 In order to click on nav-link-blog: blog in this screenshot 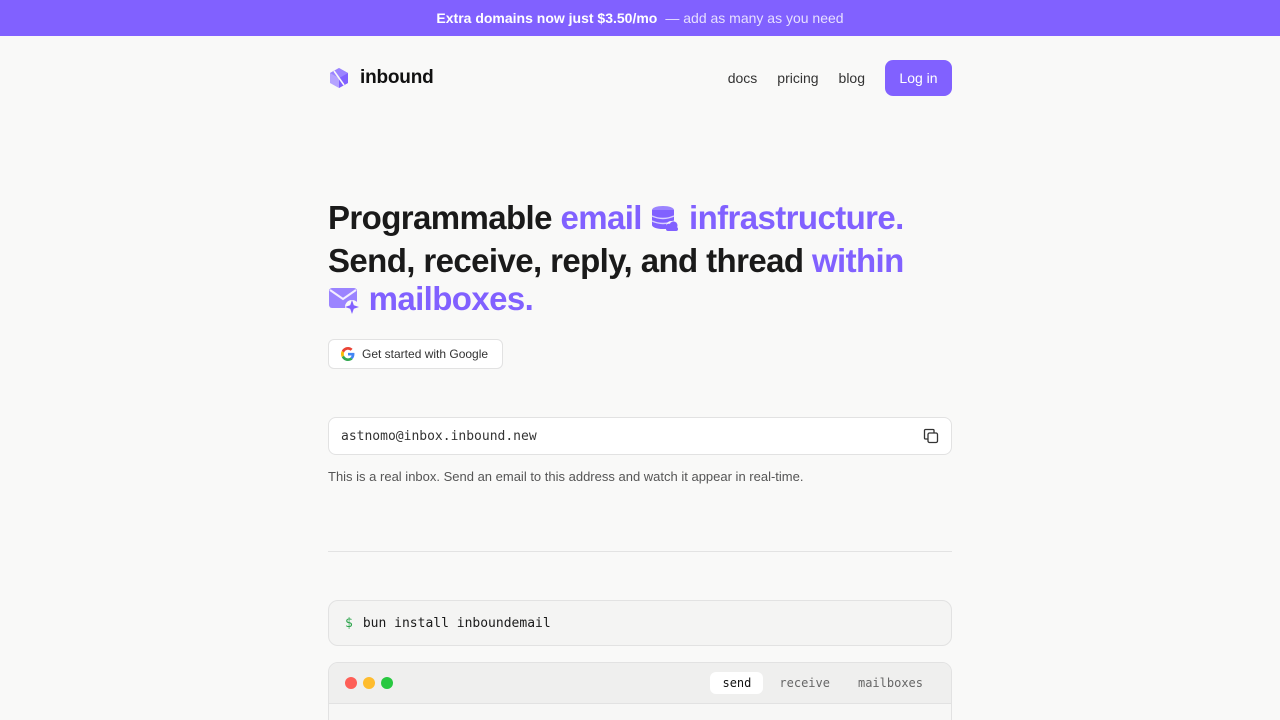, I will do `click(852, 78)`.